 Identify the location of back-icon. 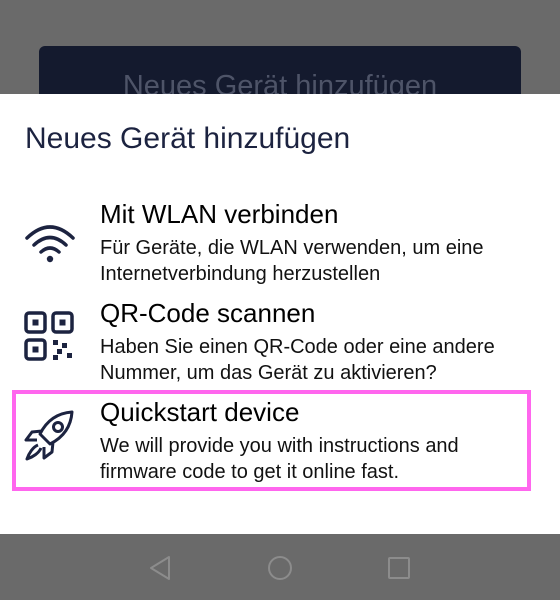
(160, 568).